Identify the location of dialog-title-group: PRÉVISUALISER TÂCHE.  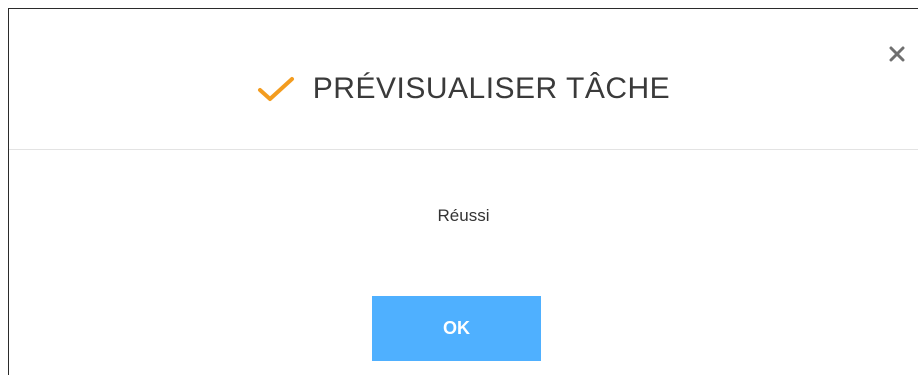
(463, 89).